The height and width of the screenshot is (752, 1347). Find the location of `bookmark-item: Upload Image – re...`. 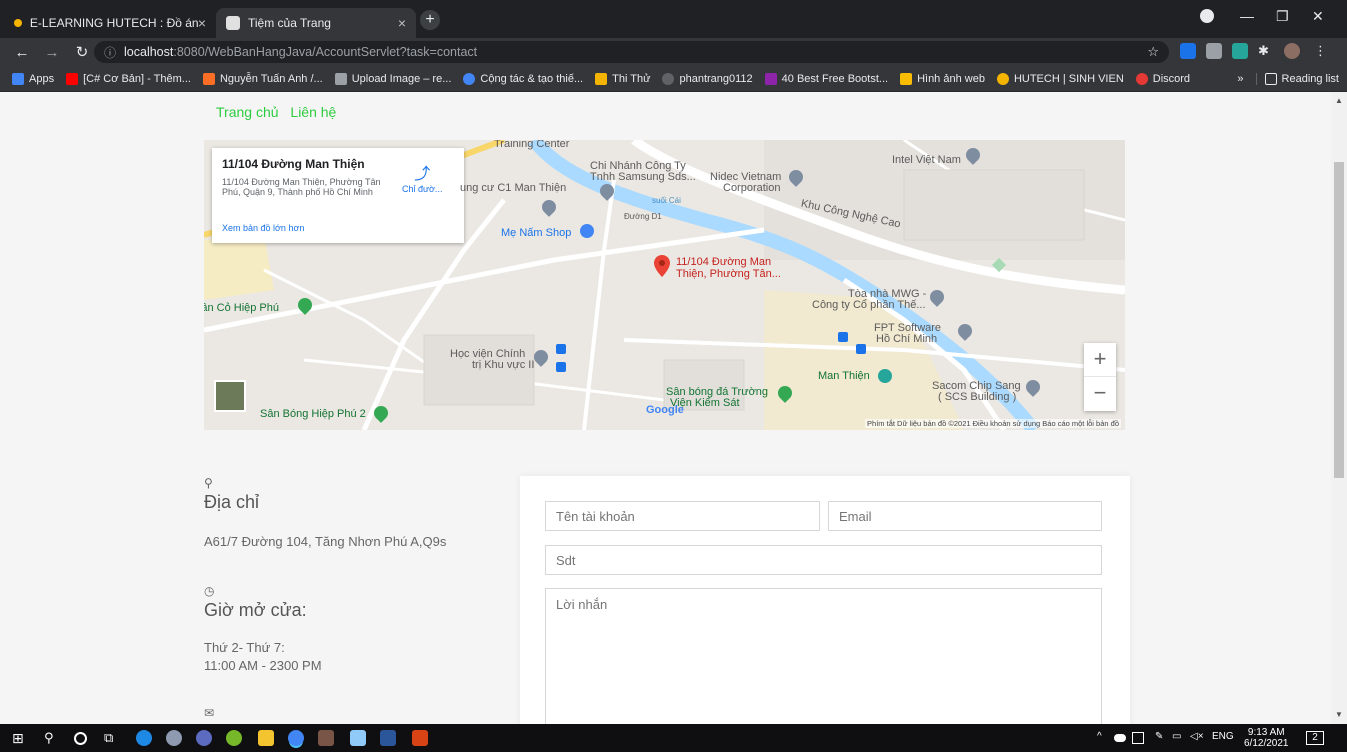

bookmark-item: Upload Image – re... is located at coordinates (392, 78).